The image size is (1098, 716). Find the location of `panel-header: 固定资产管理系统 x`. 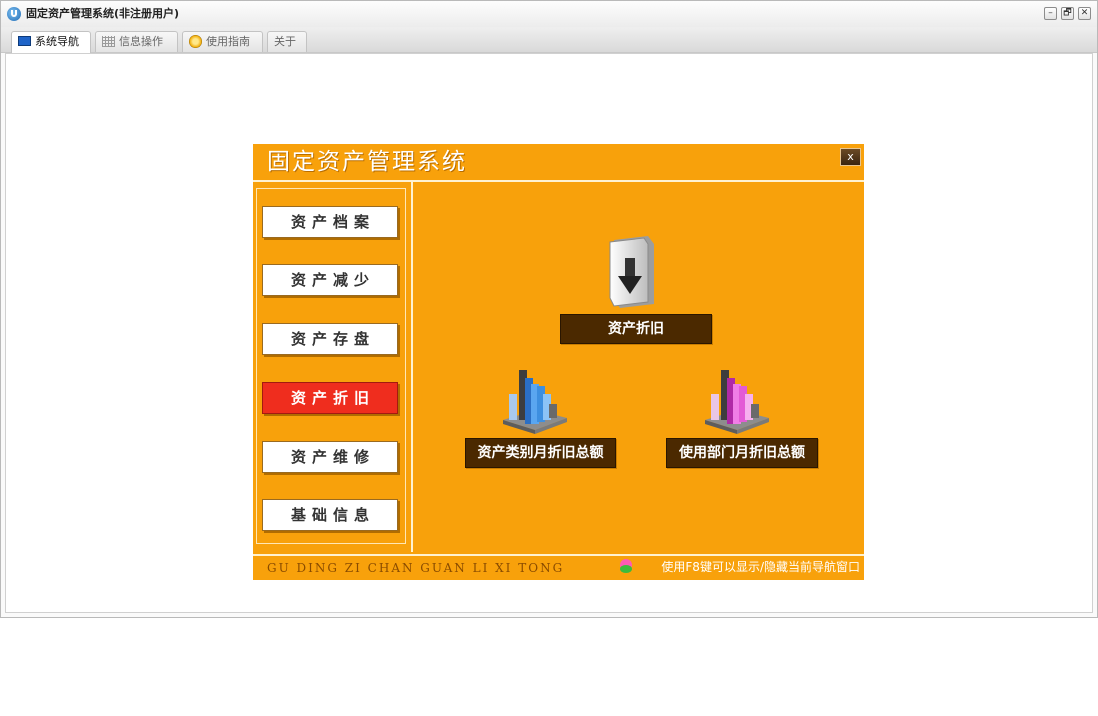

panel-header: 固定资产管理系统 x is located at coordinates (558, 163).